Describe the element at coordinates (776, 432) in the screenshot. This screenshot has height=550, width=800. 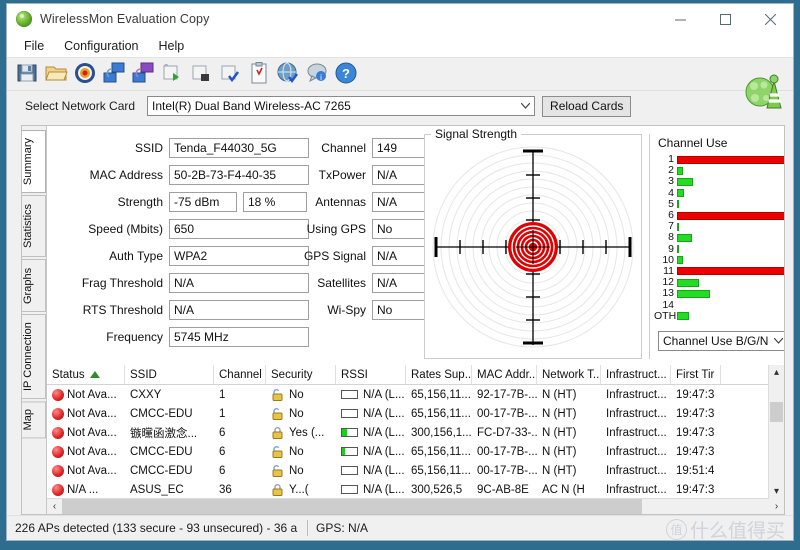
I see `vertical-scrollbar: ▴ ▾` at that location.